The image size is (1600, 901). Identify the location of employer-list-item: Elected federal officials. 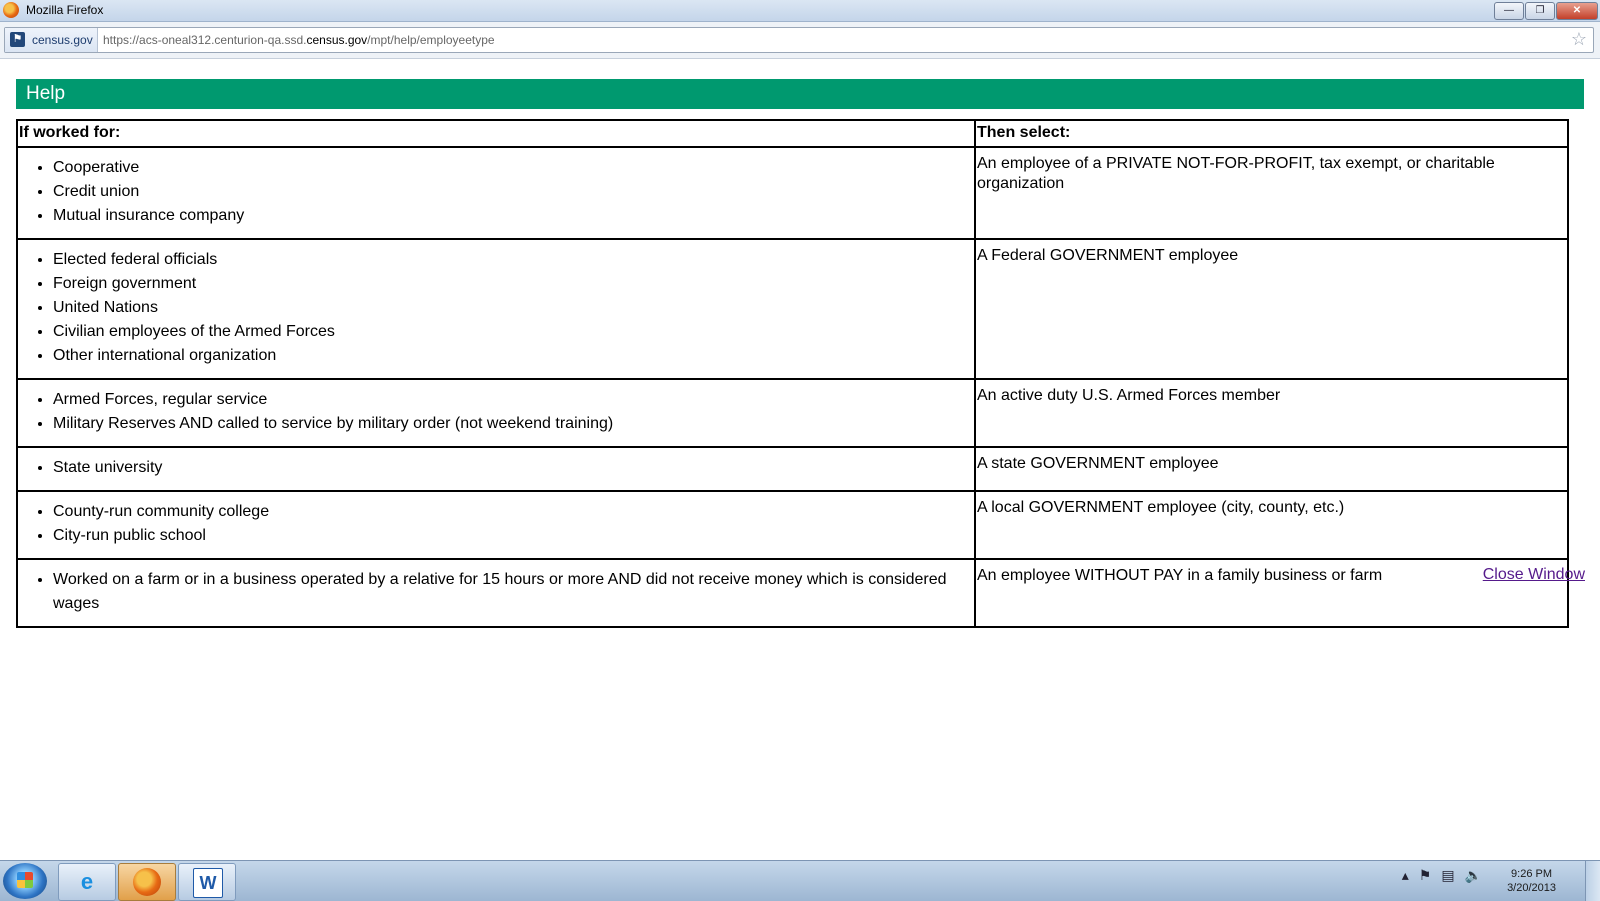
(513, 260).